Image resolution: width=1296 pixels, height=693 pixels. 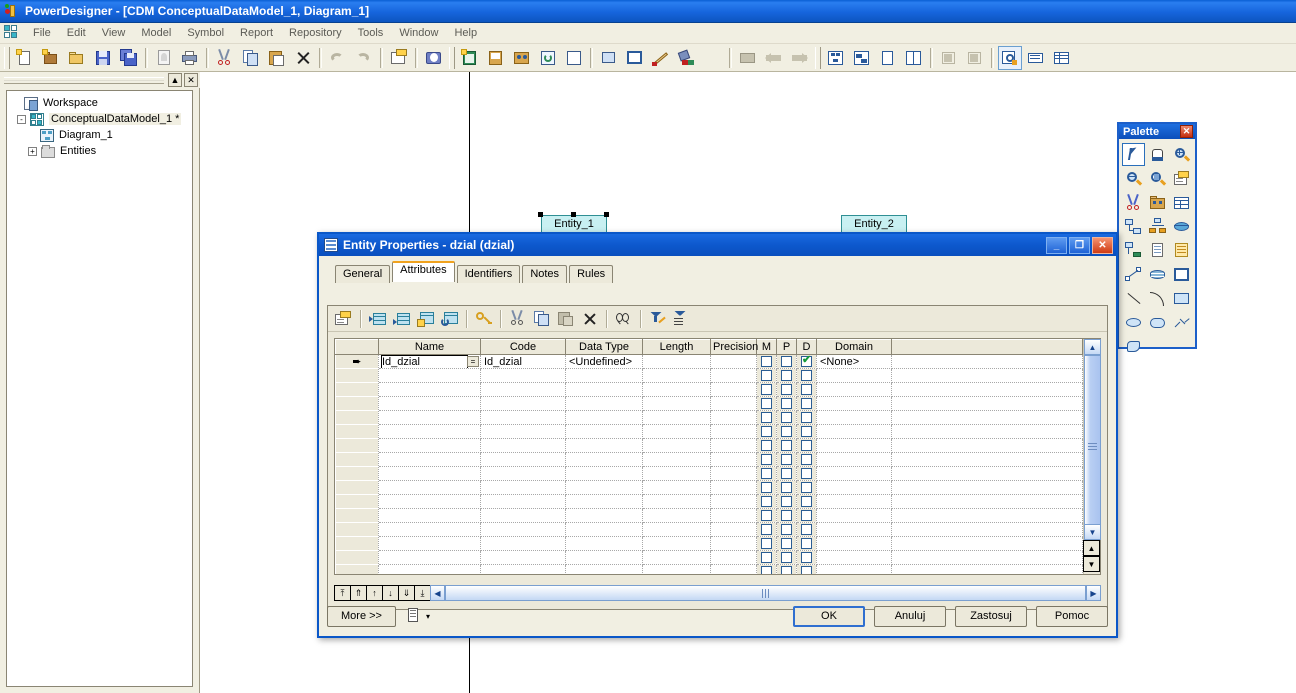 I want to click on zoom-out-area-icon, so click(x=949, y=58).